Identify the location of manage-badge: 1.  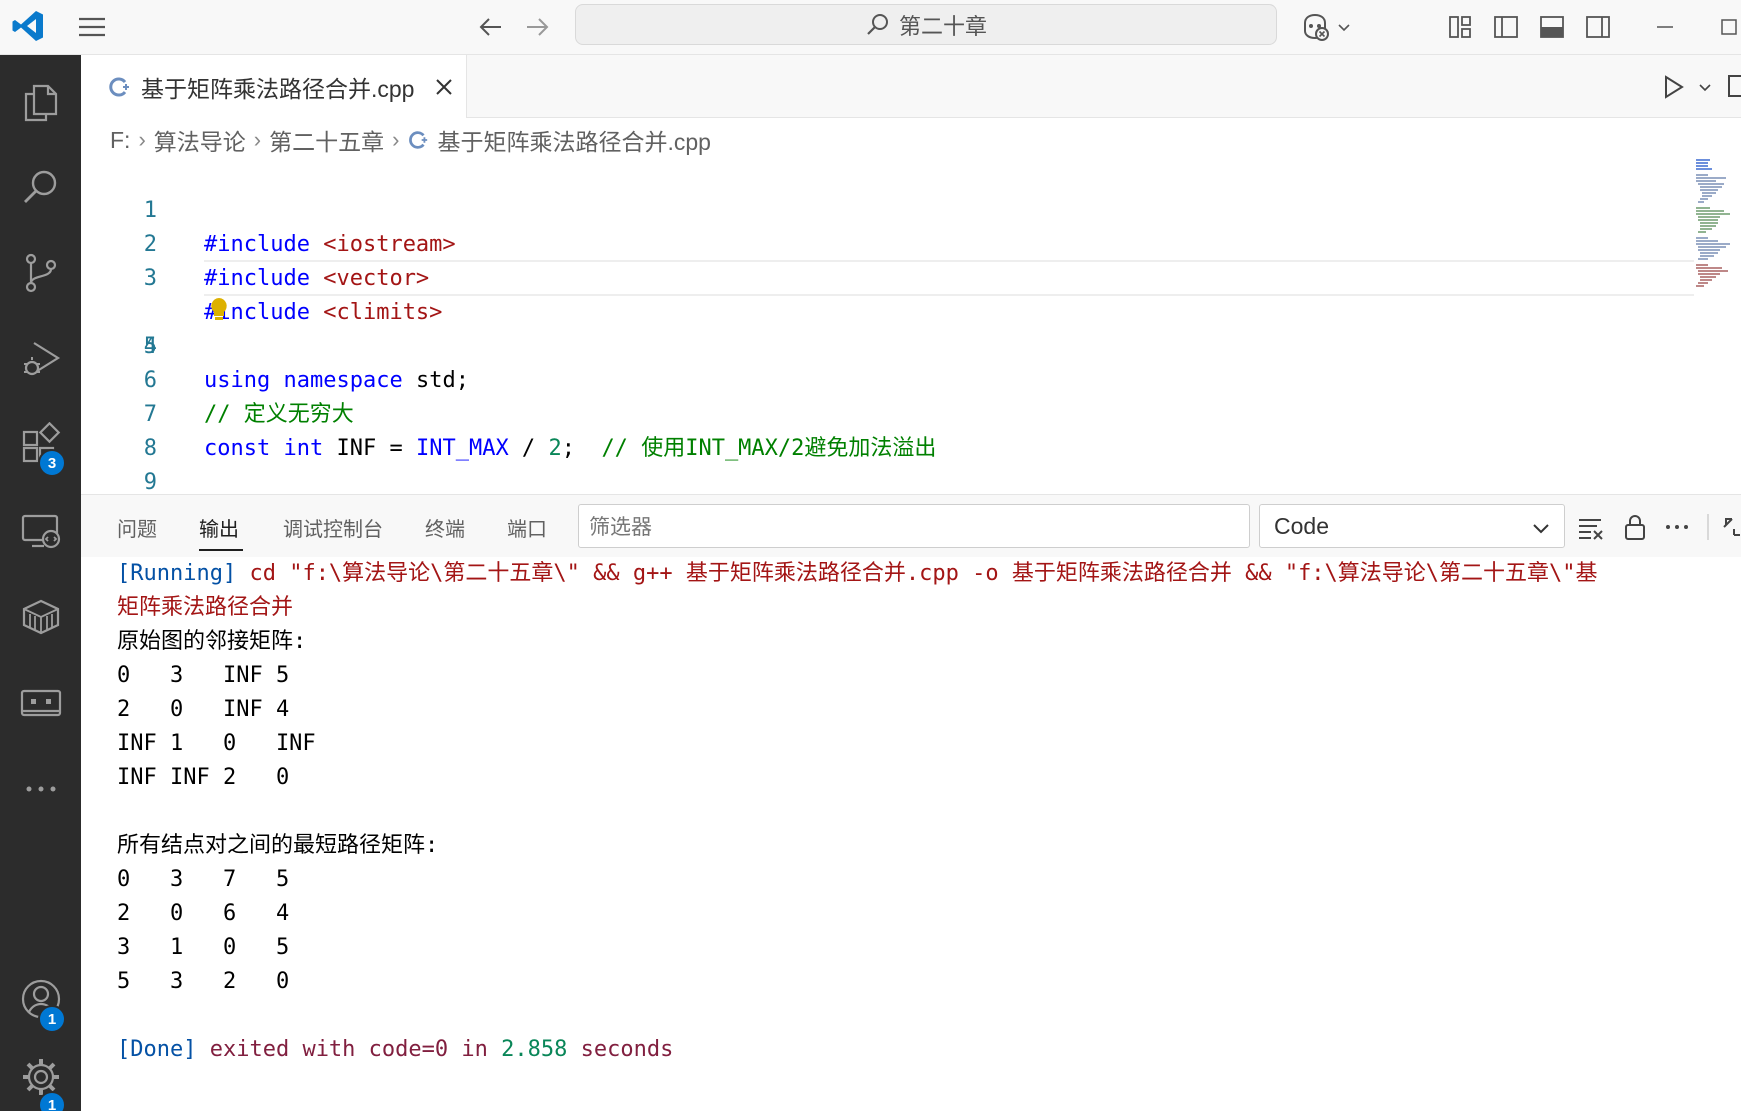
(52, 1101).